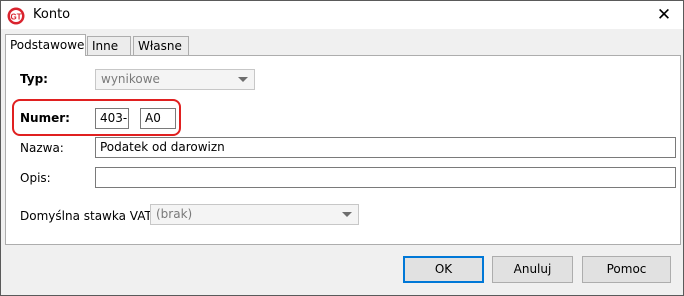  What do you see at coordinates (174, 214) in the screenshot?
I see `vat-combo-value: (brak)` at bounding box center [174, 214].